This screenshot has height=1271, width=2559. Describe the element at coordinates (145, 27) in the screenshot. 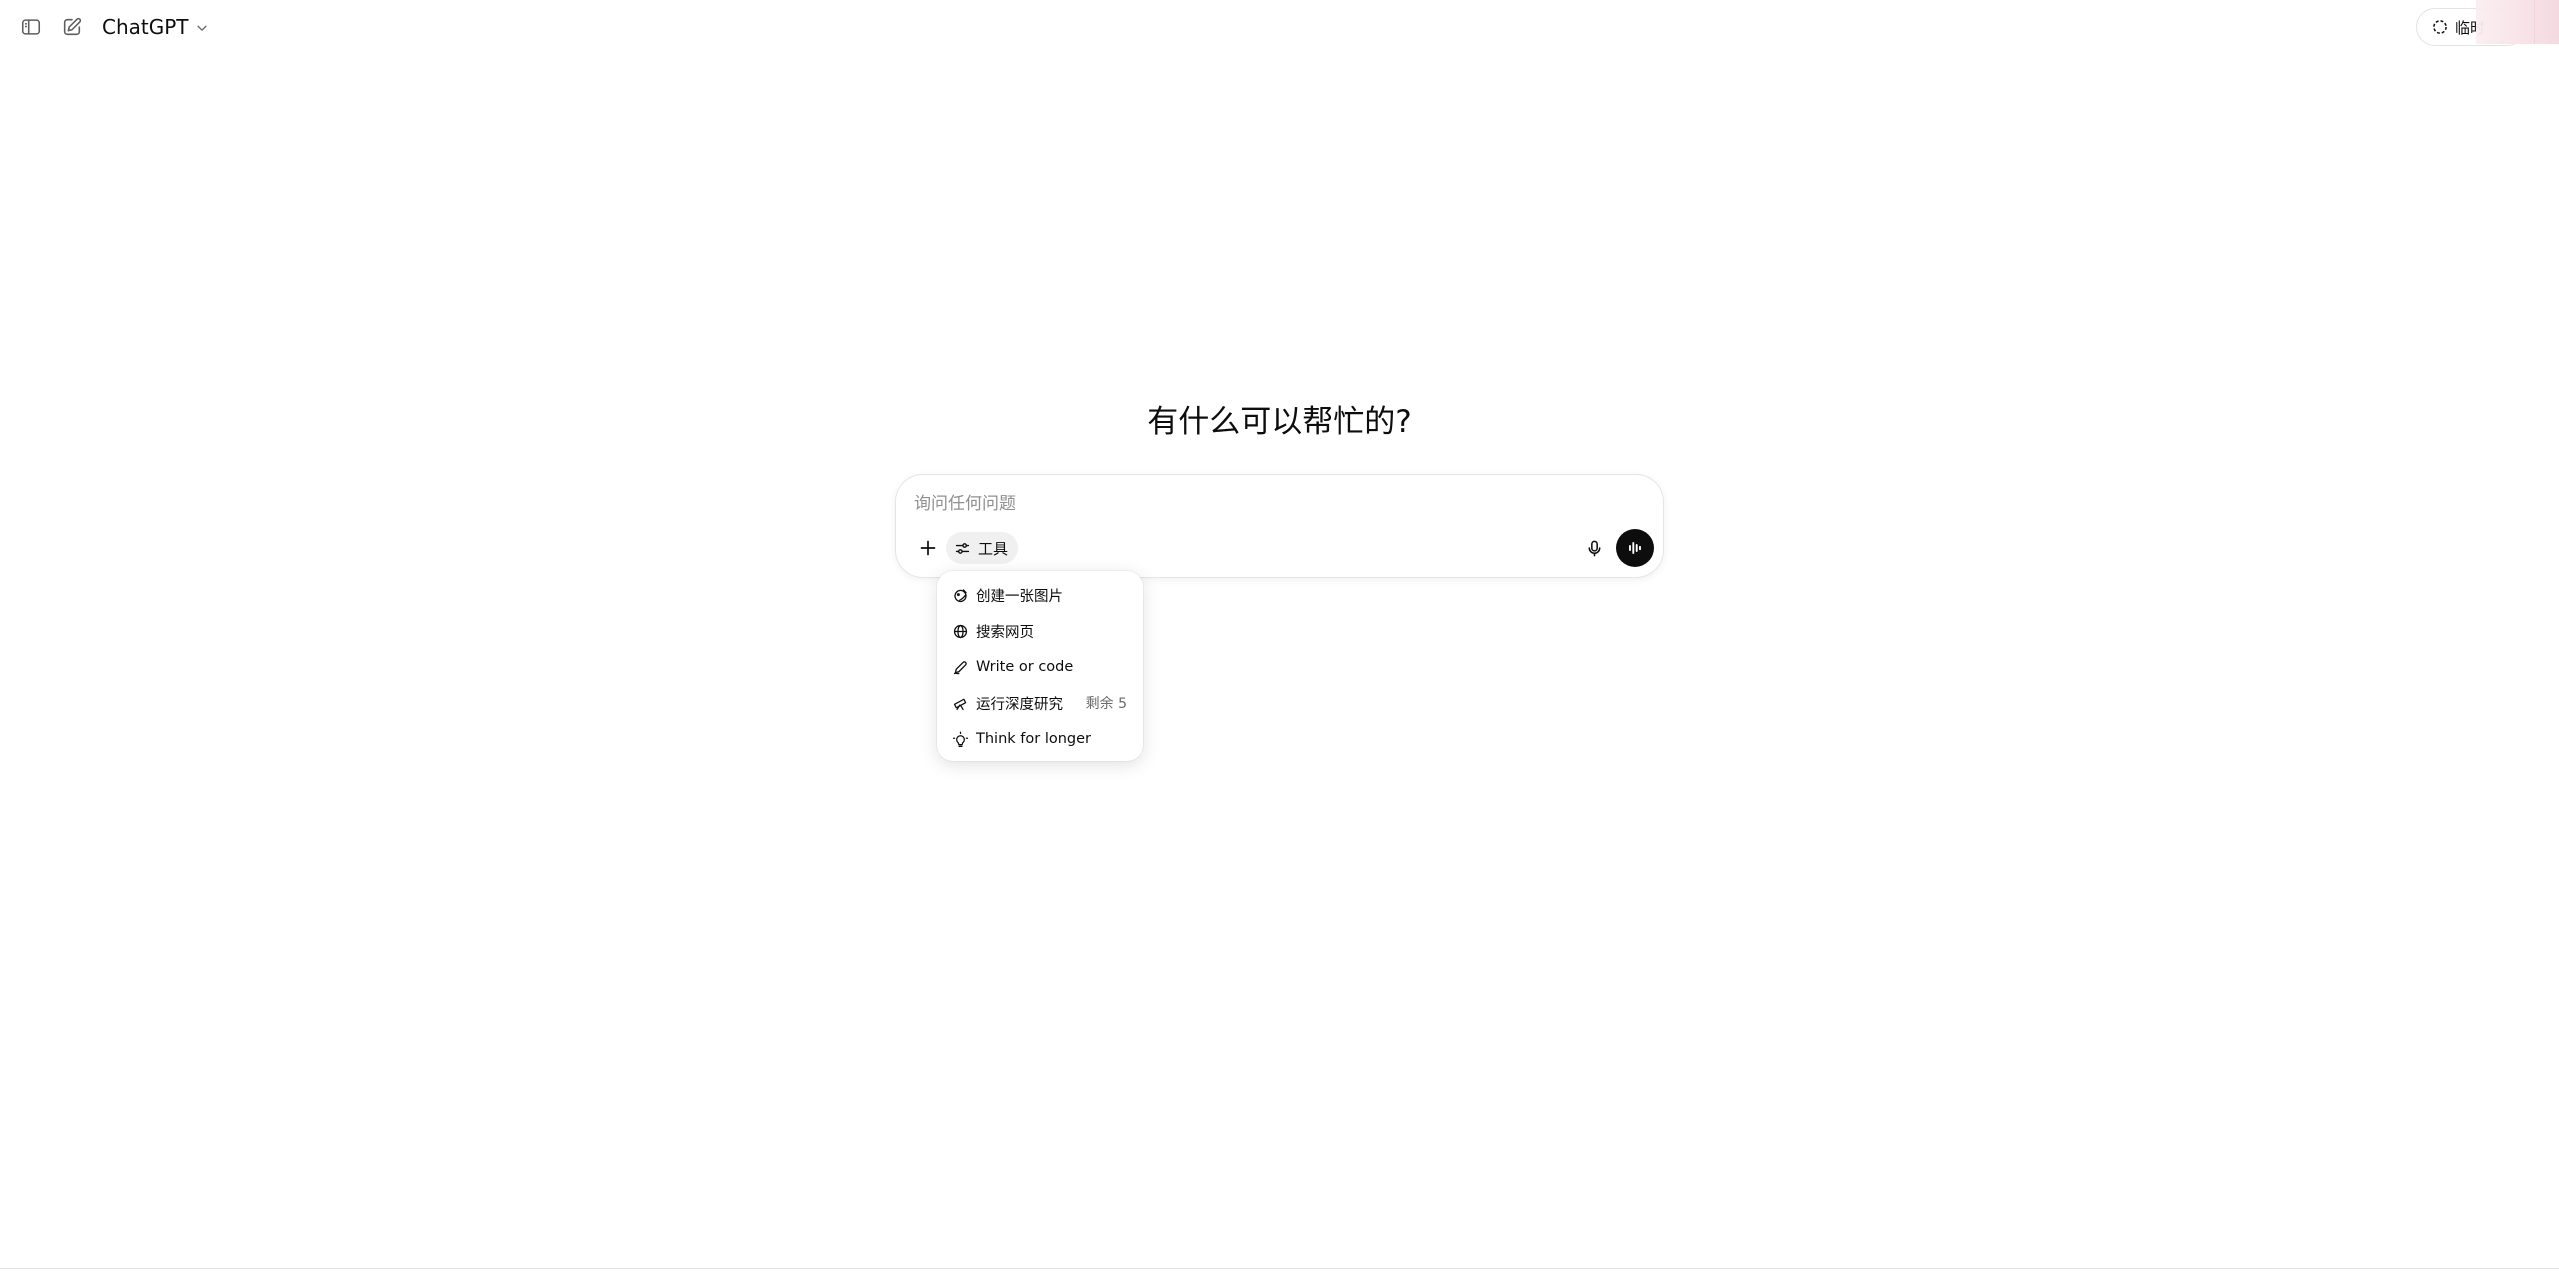

I see `model-name: ChatGPT` at that location.